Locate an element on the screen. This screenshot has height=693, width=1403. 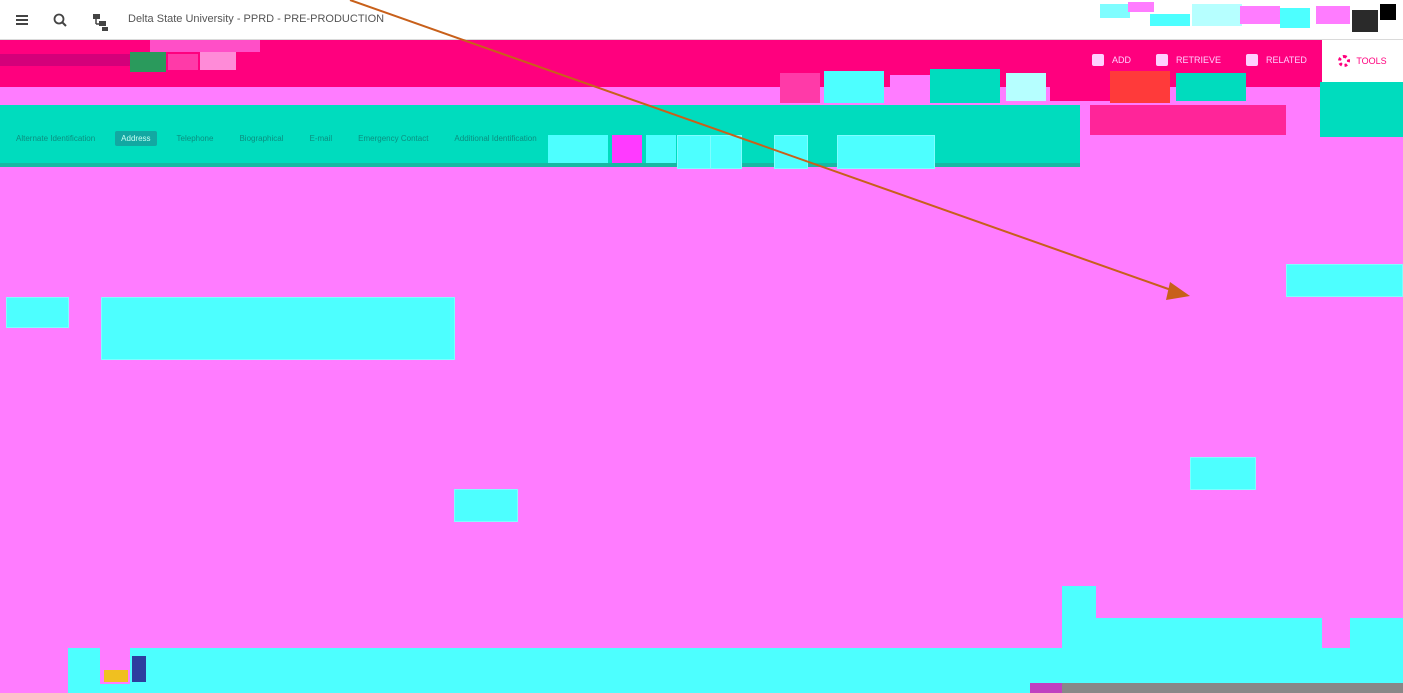
related-icon is located at coordinates (1252, 60).